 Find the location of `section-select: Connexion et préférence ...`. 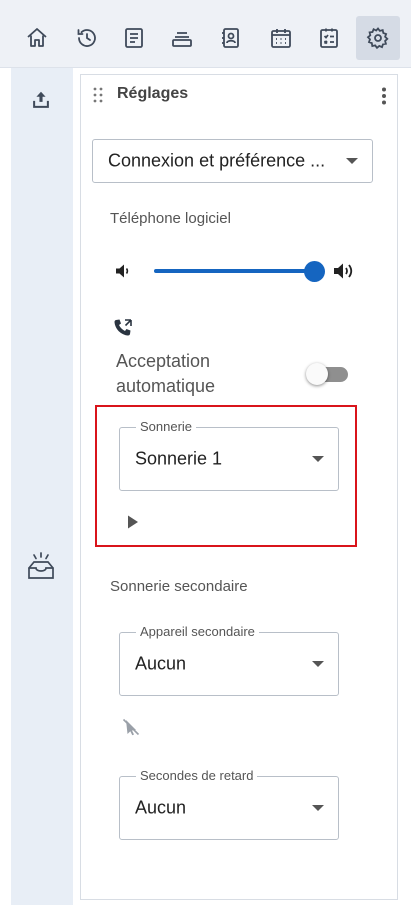

section-select: Connexion et préférence ... is located at coordinates (232, 161).